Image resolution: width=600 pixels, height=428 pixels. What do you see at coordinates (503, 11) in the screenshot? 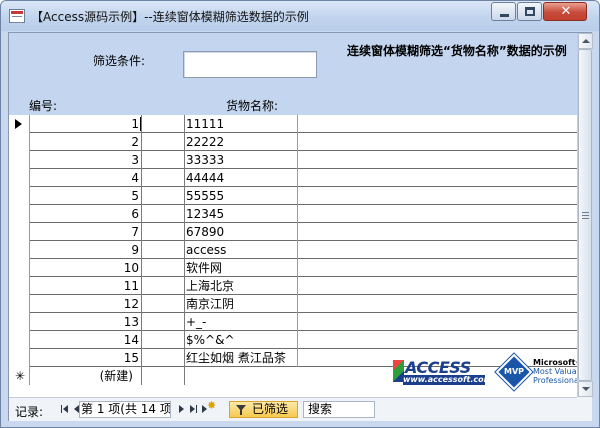
I see `minimize-button` at bounding box center [503, 11].